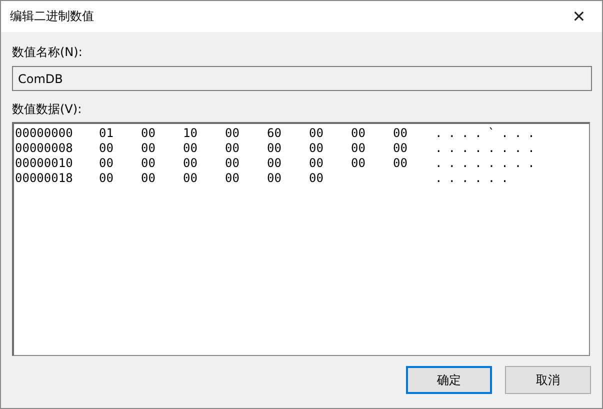 Image resolution: width=603 pixels, height=409 pixels. I want to click on cancel-button: 取消, so click(548, 380).